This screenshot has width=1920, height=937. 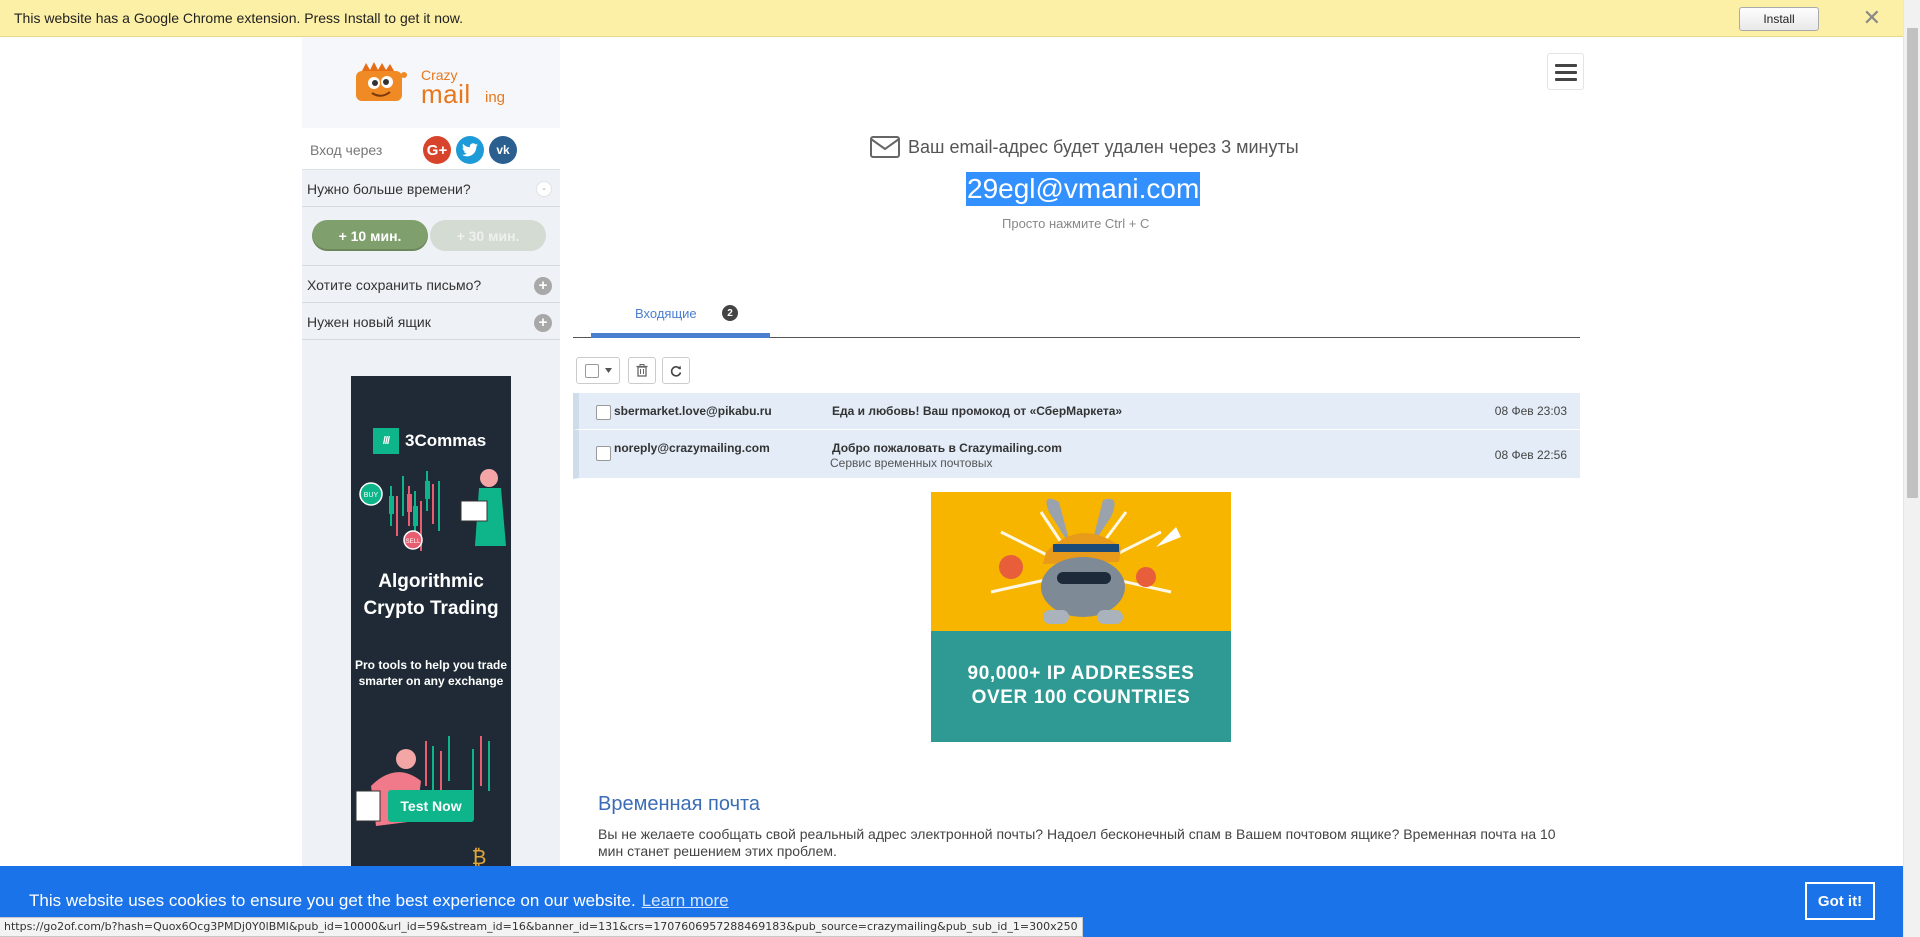 I want to click on trader-illustration, so click(x=422, y=781).